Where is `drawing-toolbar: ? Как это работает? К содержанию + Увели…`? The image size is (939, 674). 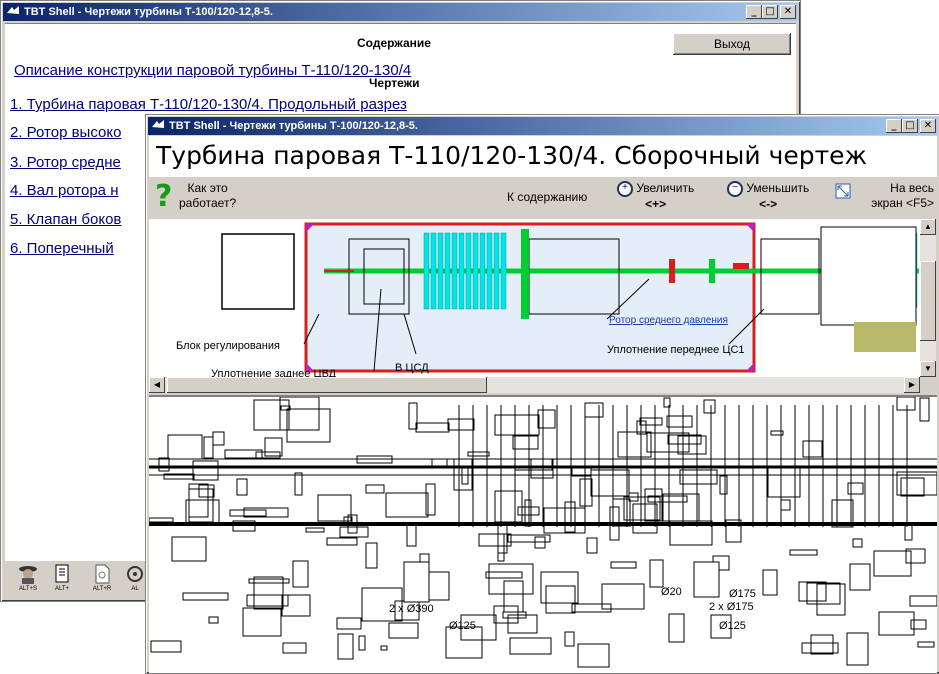 drawing-toolbar: ? Как это работает? К содержанию + Увели… is located at coordinates (543, 198).